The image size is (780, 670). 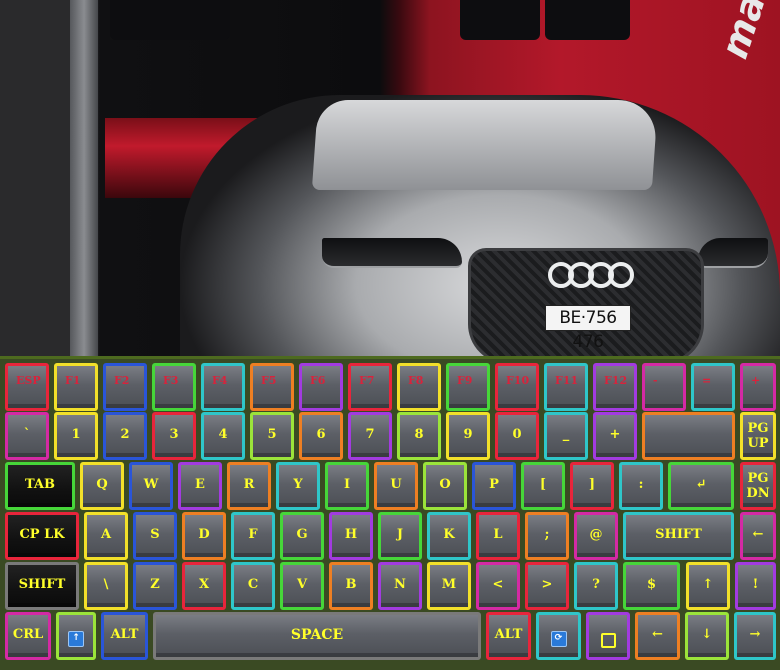 I want to click on key-minus: -, so click(x=664, y=387).